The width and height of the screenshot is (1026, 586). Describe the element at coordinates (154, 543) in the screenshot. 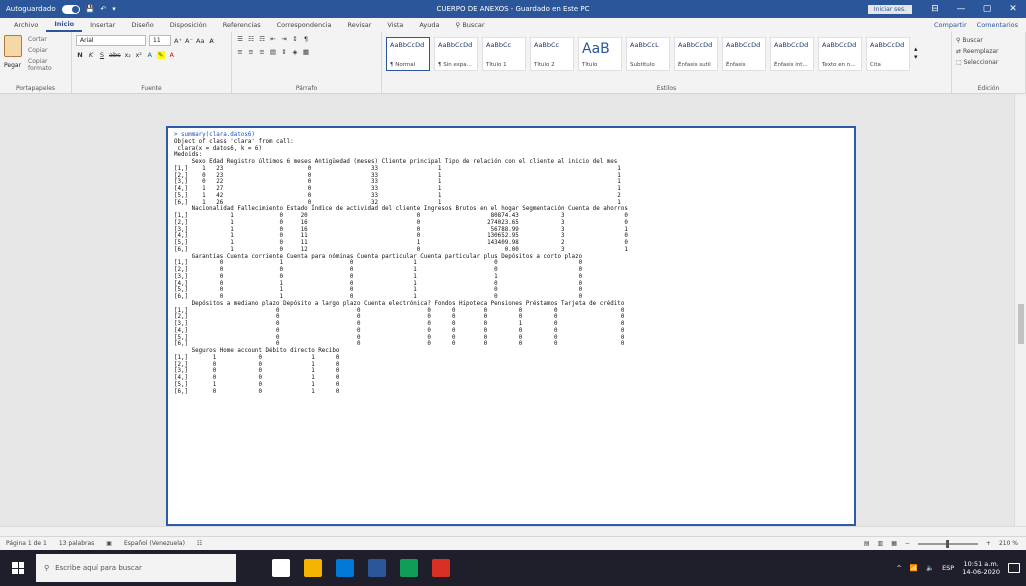

I see `language-indicator: Español (Venezuela)` at that location.